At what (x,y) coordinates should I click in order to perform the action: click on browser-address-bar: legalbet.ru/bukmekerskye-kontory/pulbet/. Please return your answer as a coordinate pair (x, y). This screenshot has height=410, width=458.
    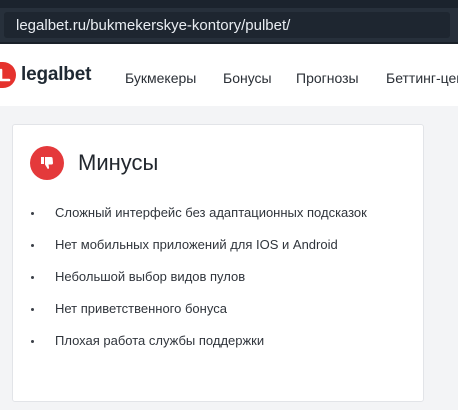
    Looking at the image, I should click on (229, 26).